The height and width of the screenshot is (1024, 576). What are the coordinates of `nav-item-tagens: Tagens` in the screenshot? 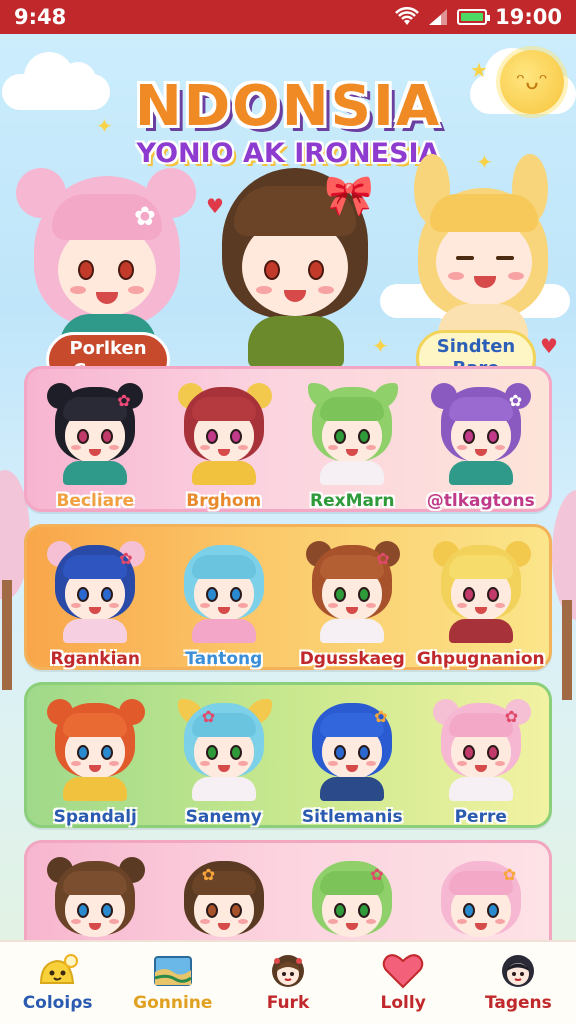 It's located at (518, 983).